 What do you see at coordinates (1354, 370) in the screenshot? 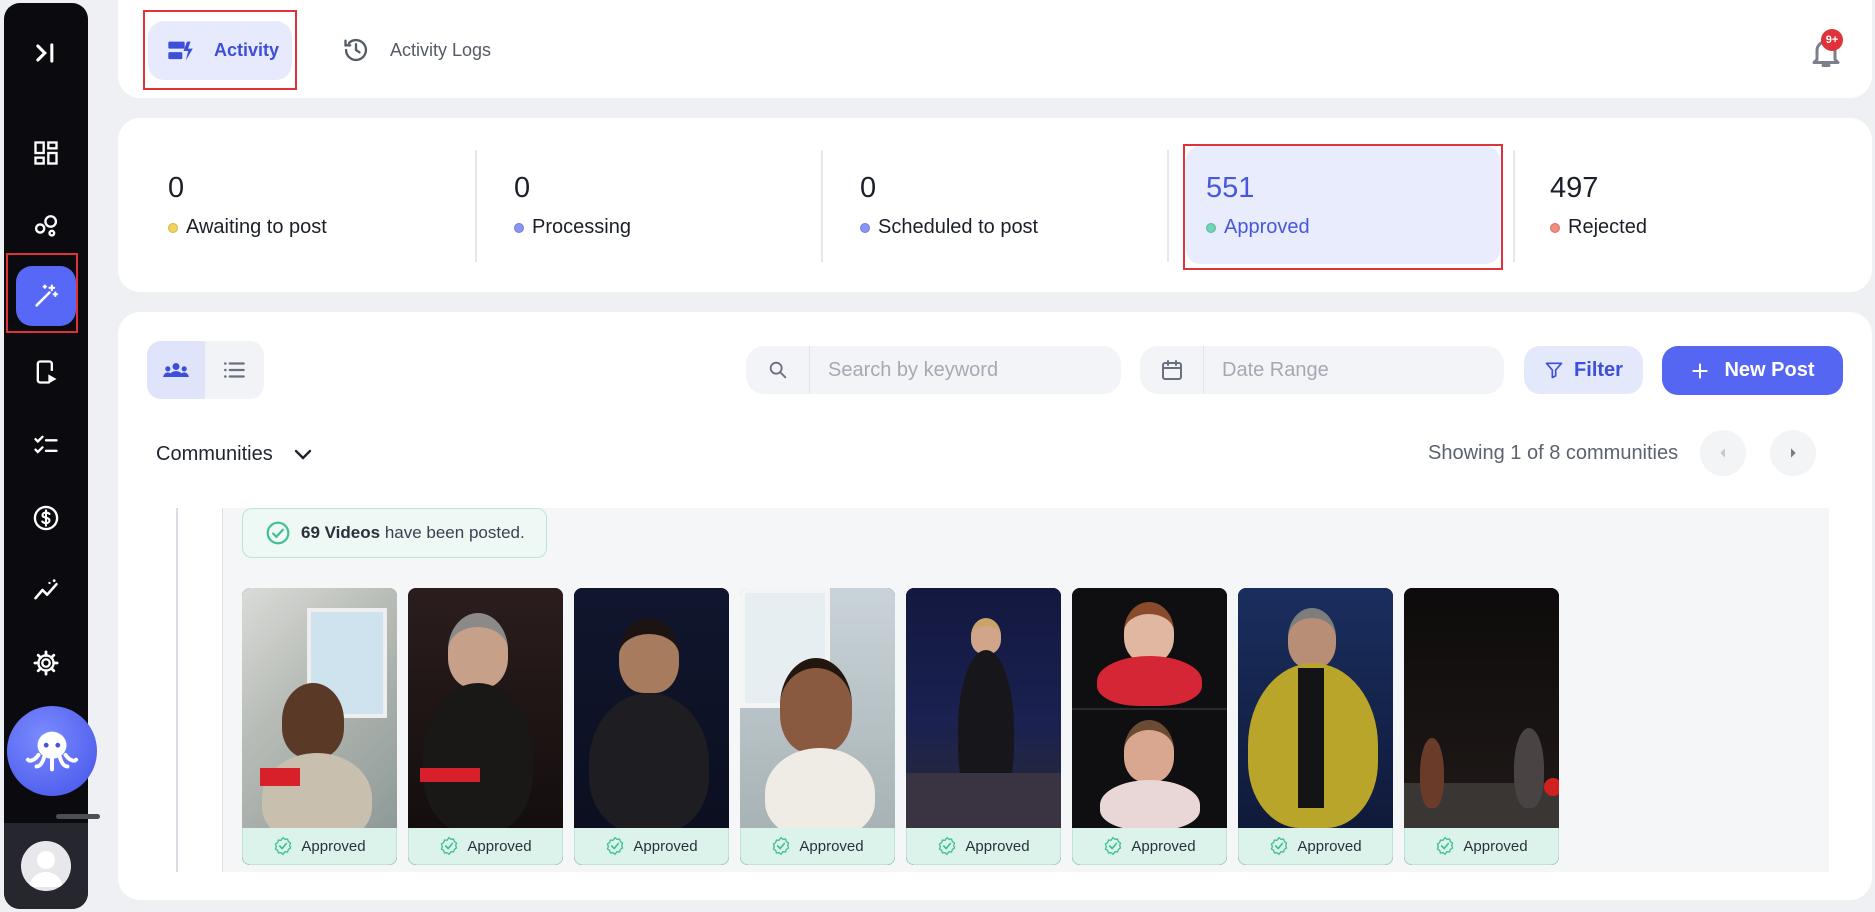
I see `date-range-input` at bounding box center [1354, 370].